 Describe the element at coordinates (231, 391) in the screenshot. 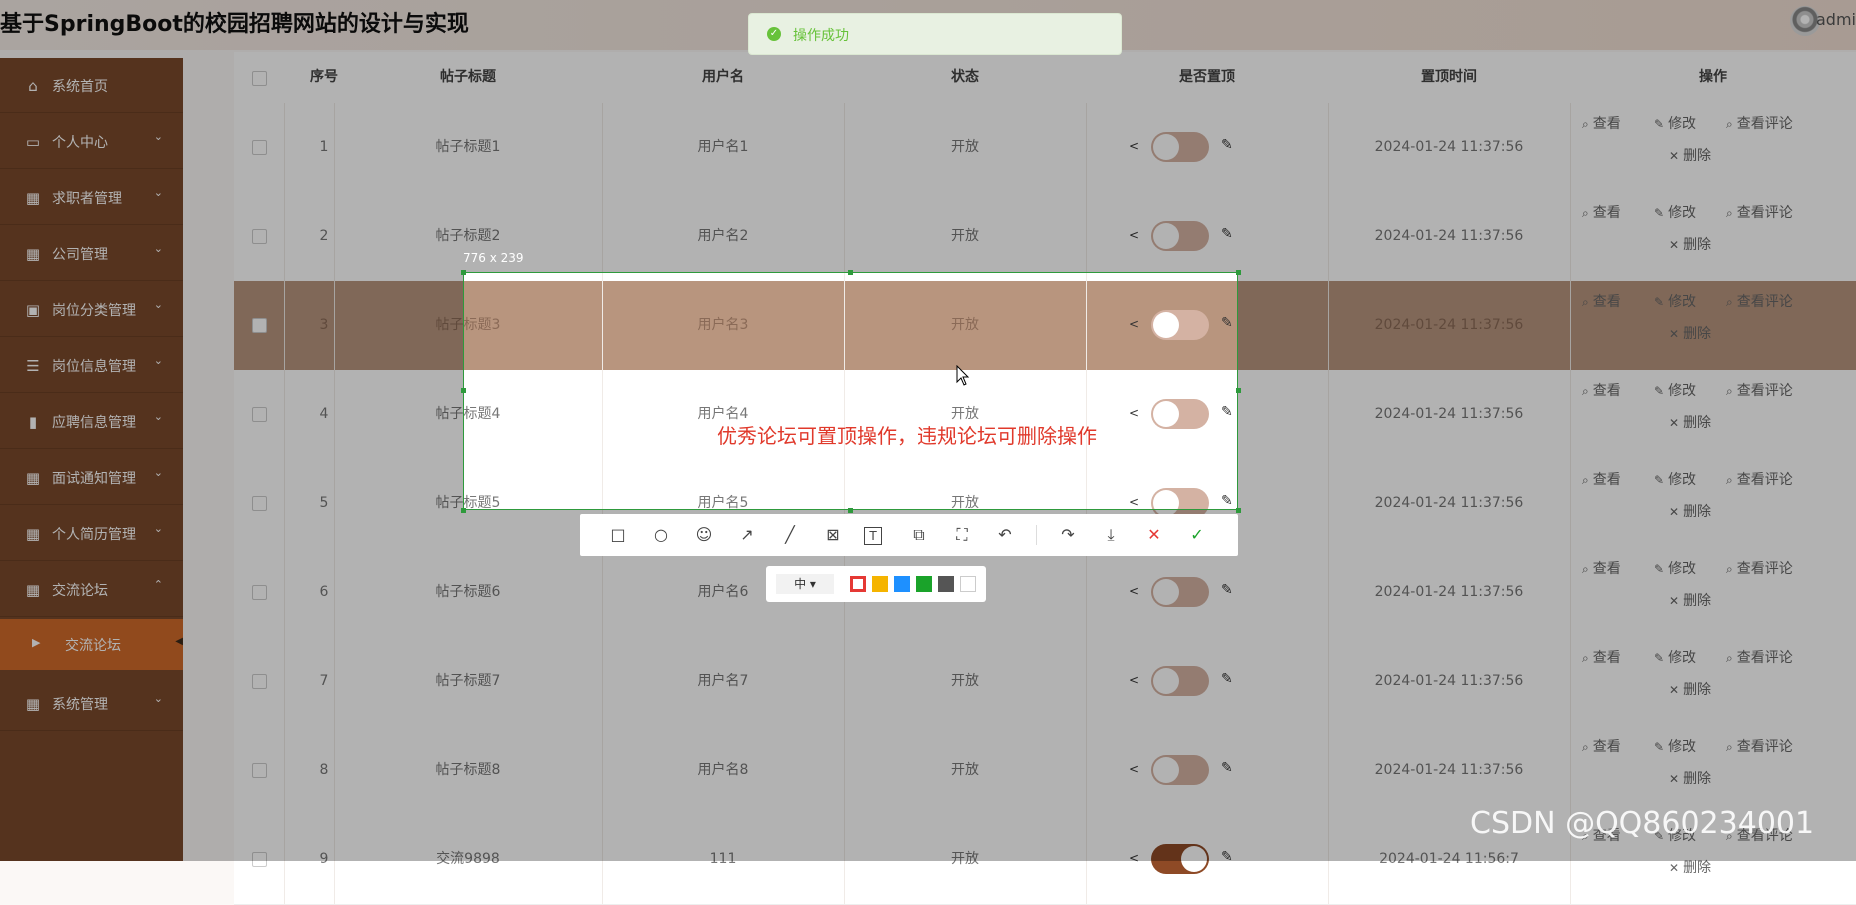

I see `capture-dim-left` at that location.